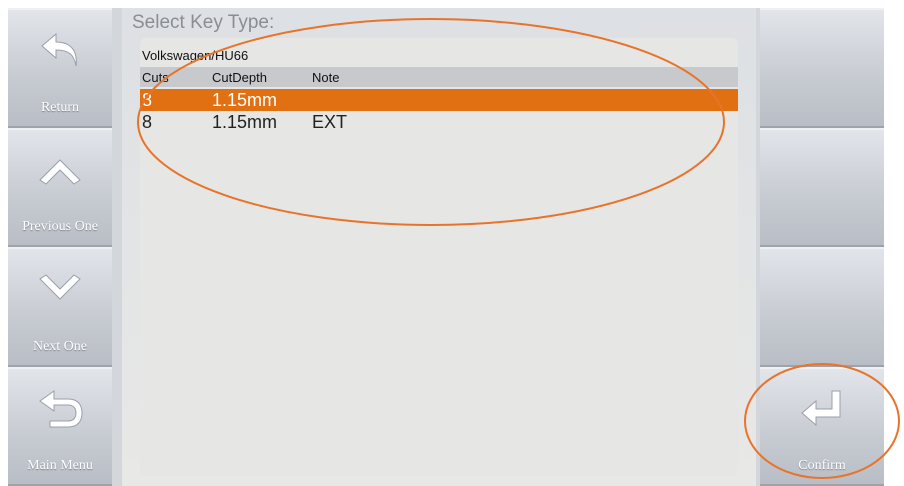  What do you see at coordinates (60, 287) in the screenshot?
I see `chevron-down-icon` at bounding box center [60, 287].